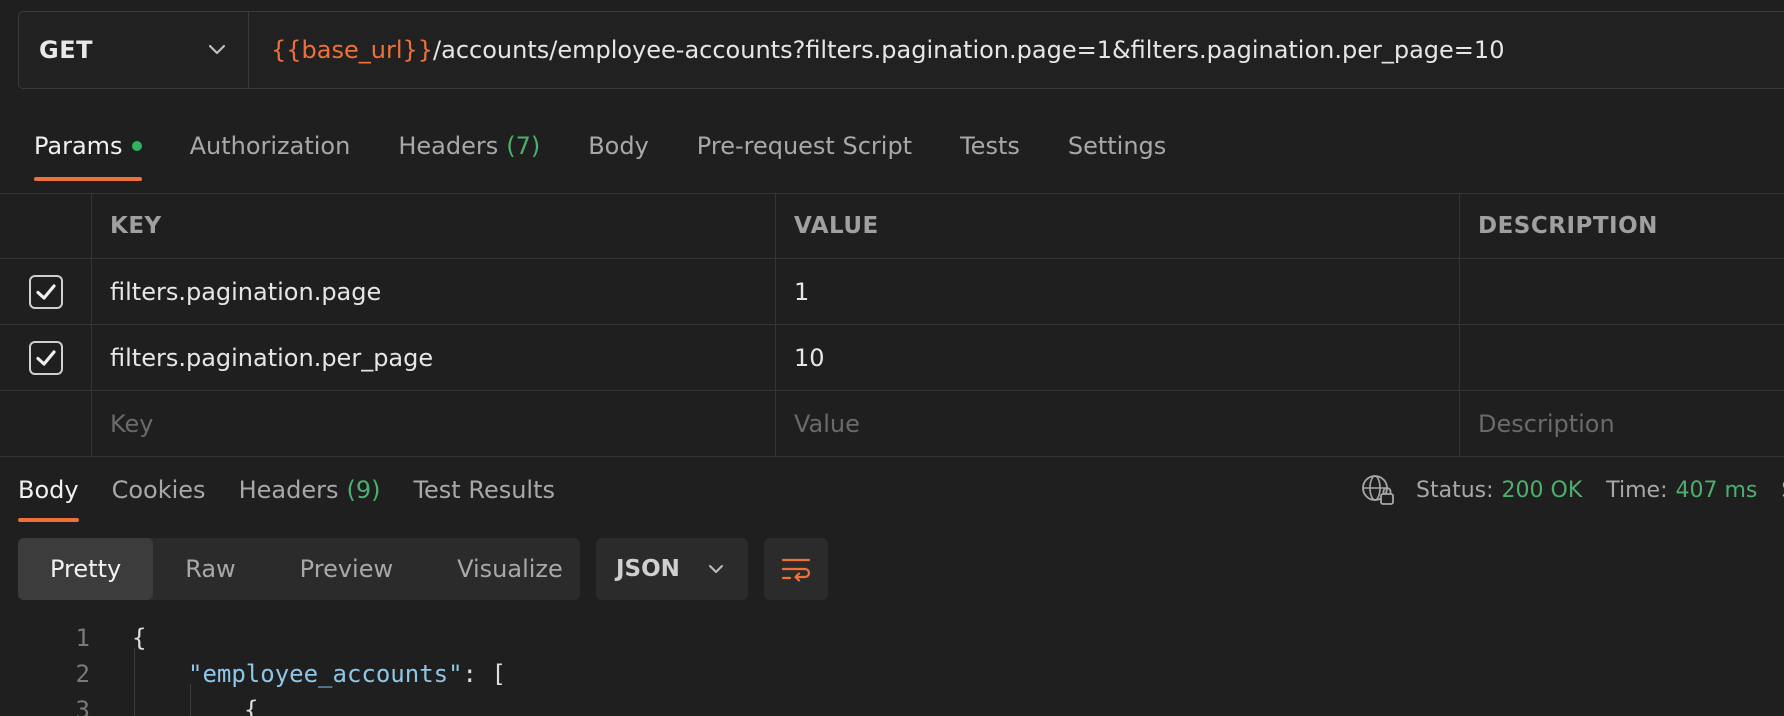 The height and width of the screenshot is (716, 1784). Describe the element at coordinates (78, 146) in the screenshot. I see `tab-label: Params` at that location.